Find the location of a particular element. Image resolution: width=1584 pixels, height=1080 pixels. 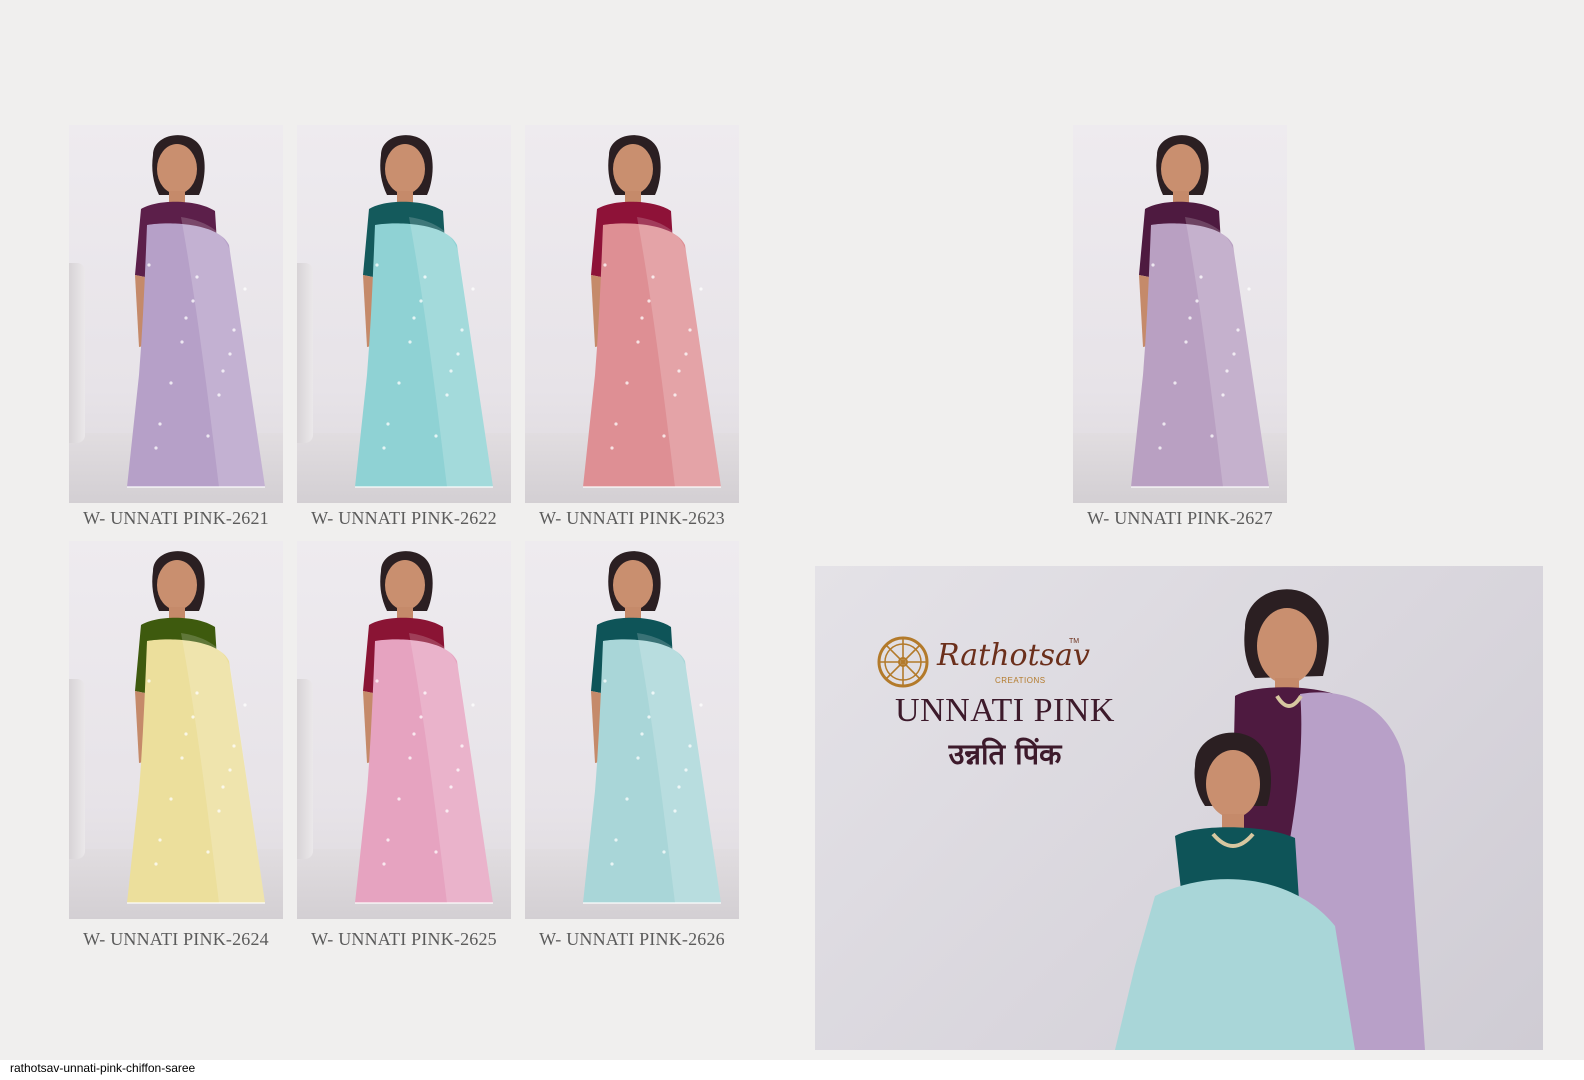

brand-subtitle: CREATIONS is located at coordinates (1020, 680).